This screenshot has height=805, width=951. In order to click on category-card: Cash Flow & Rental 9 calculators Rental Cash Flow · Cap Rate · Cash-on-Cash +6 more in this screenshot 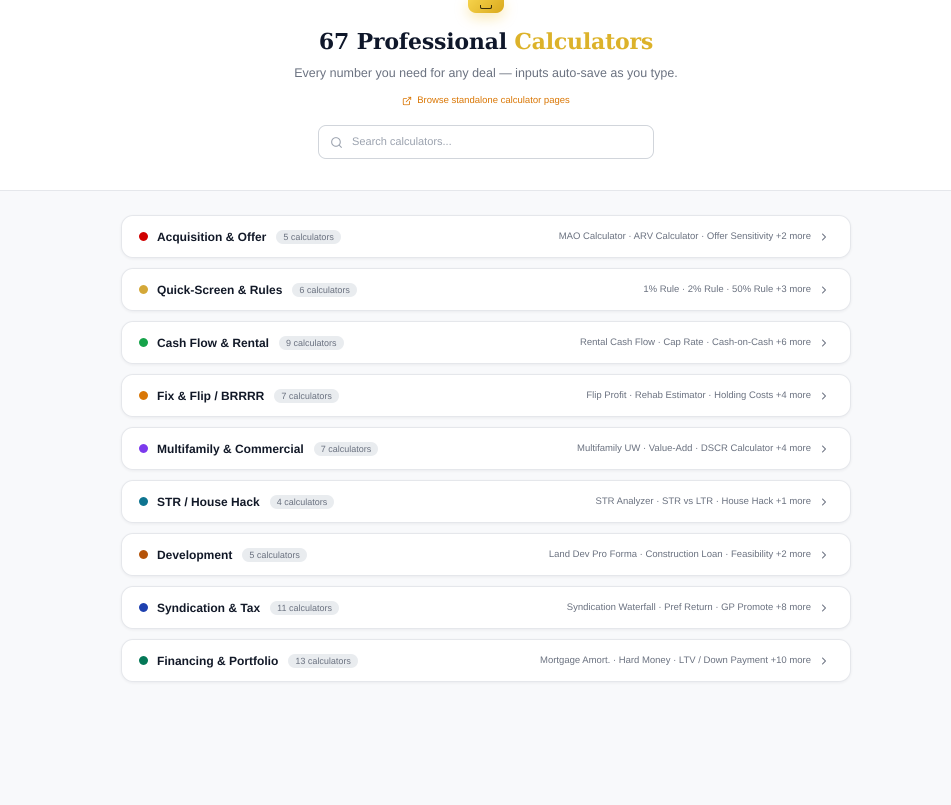, I will do `click(486, 342)`.